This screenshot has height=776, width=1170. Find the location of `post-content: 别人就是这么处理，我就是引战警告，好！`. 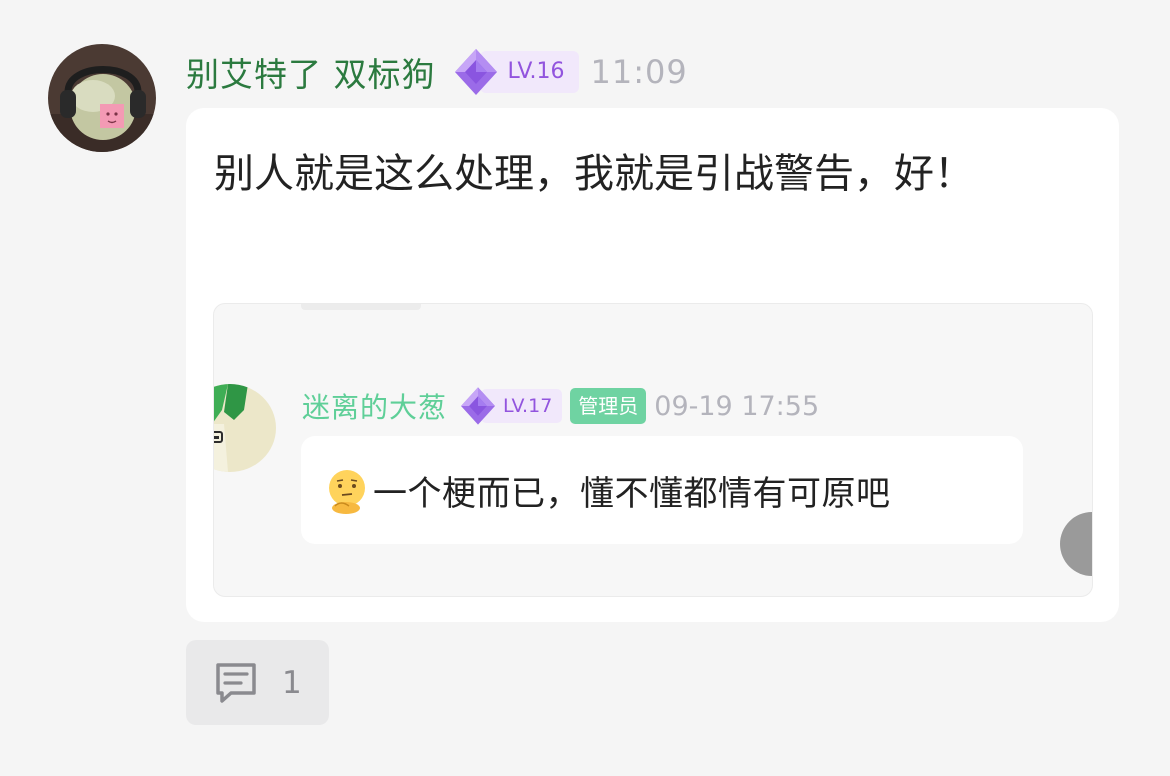

post-content: 别人就是这么处理，我就是引战警告，好！ is located at coordinates (594, 174).